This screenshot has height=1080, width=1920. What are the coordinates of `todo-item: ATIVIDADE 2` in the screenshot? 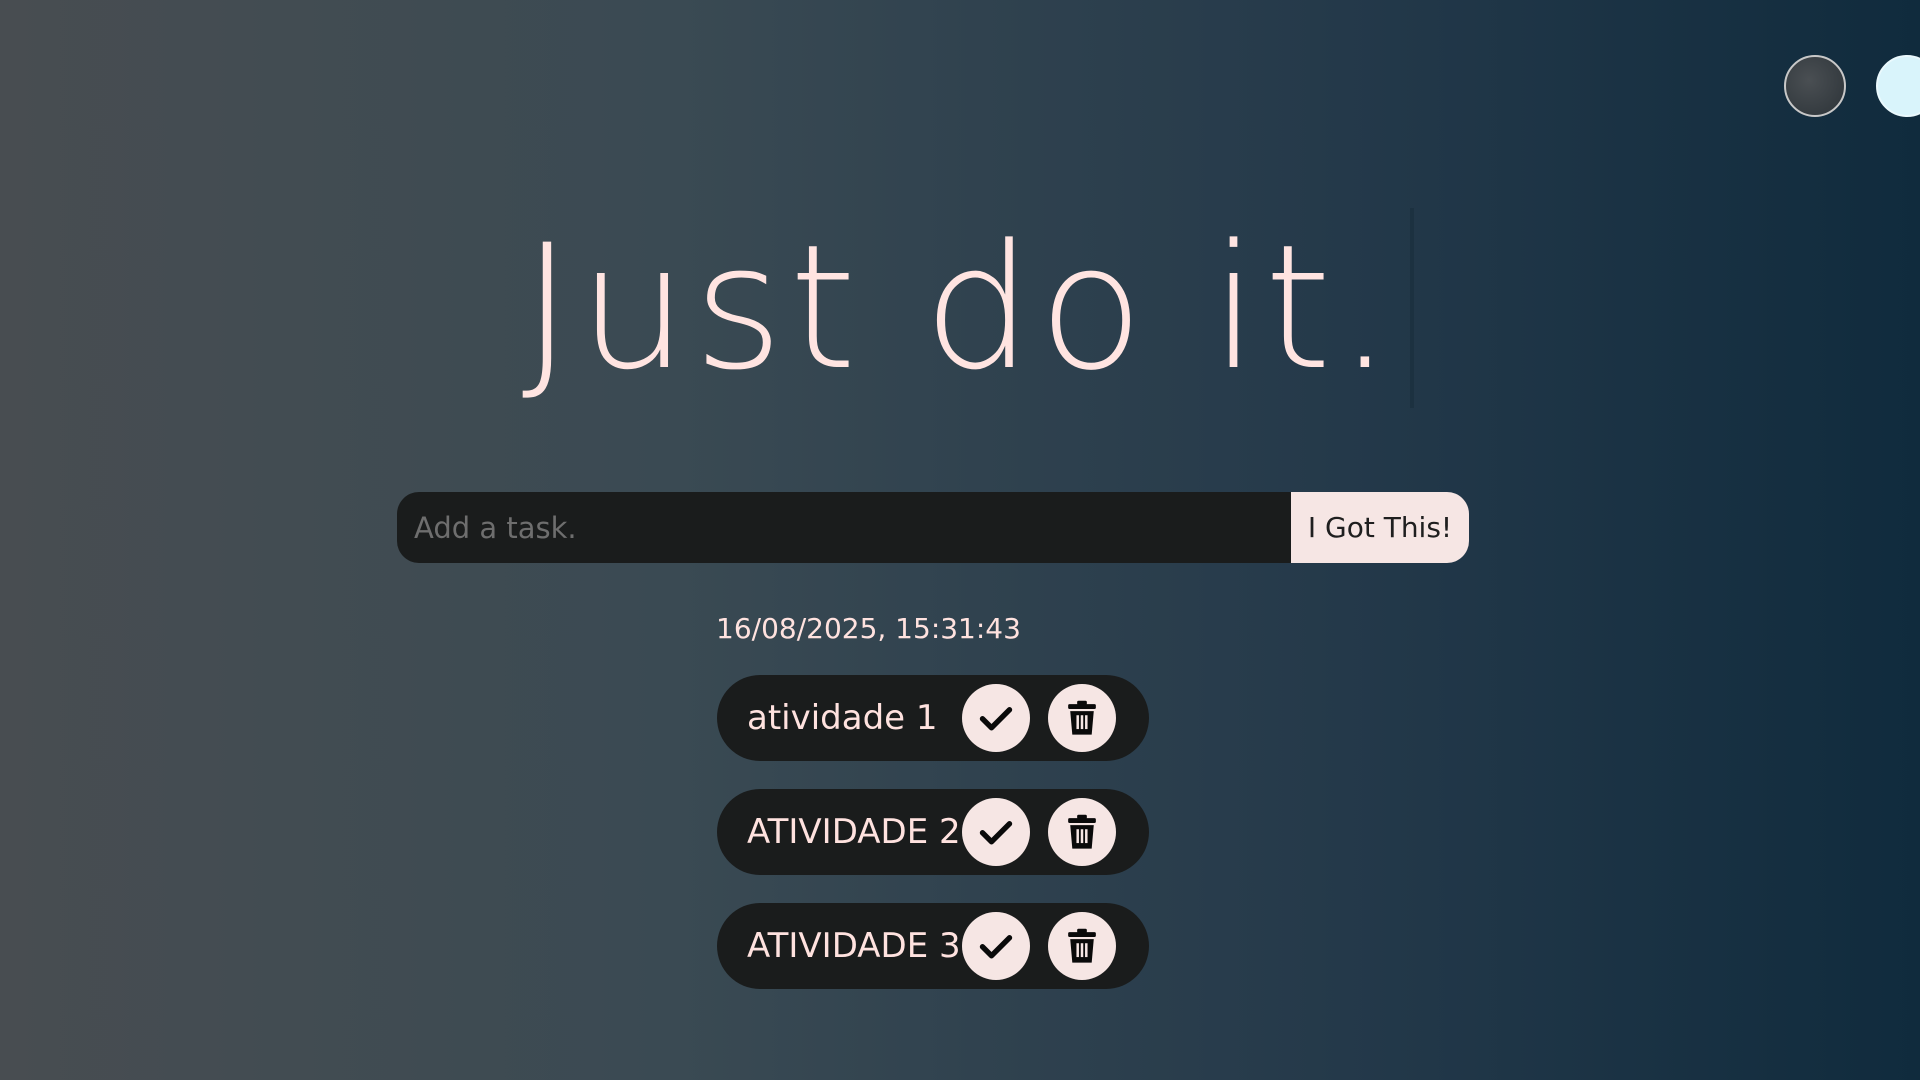 It's located at (933, 832).